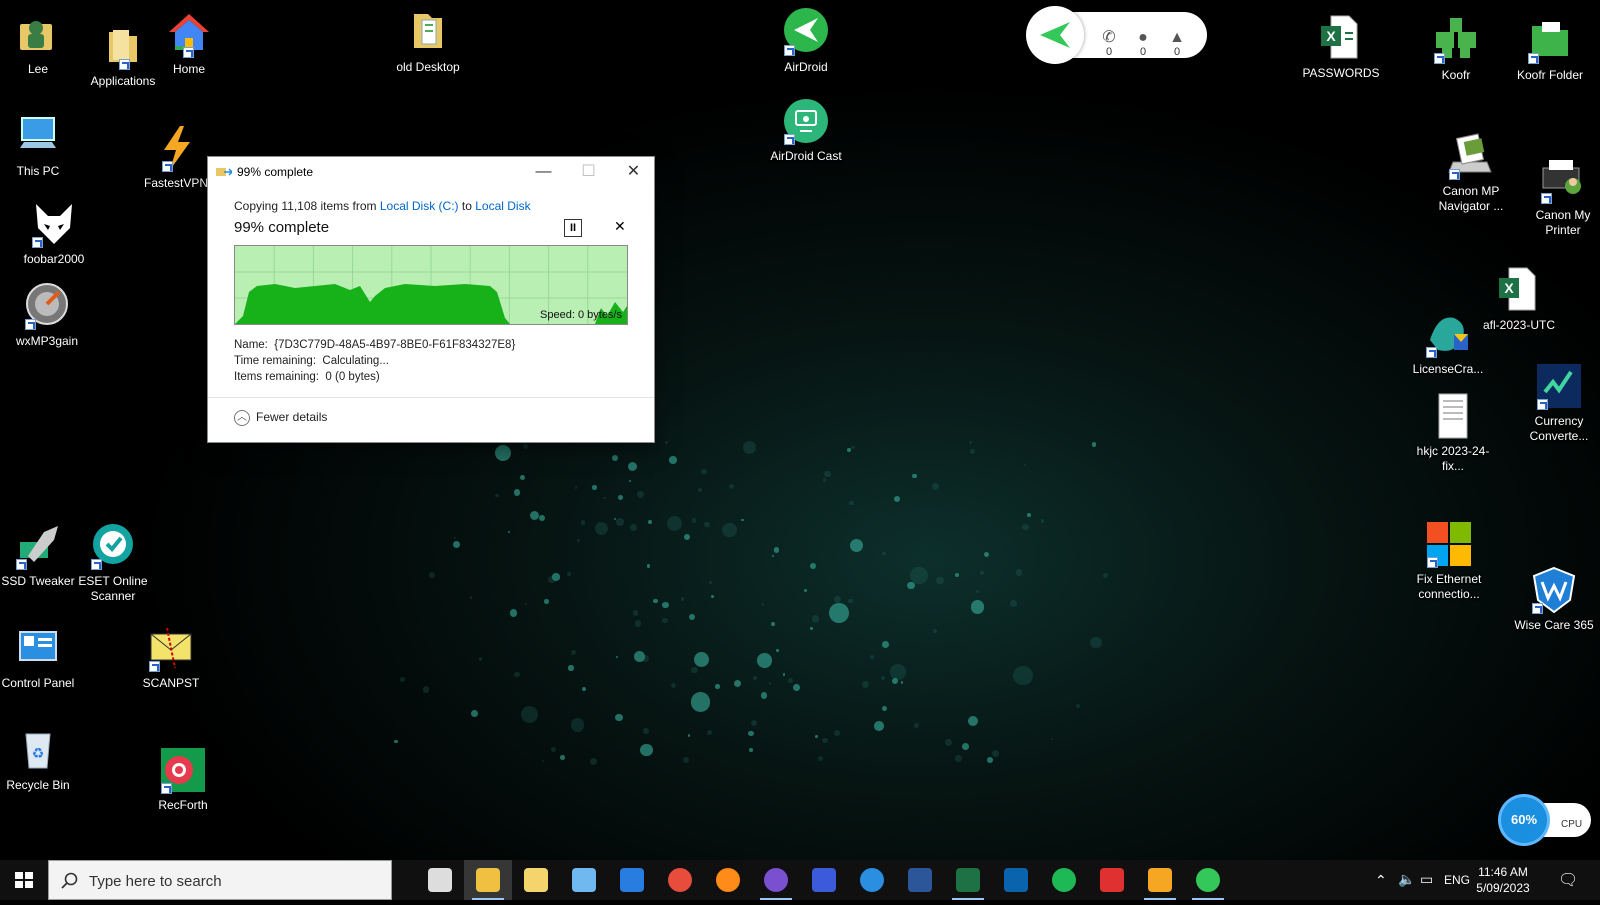 The image size is (1600, 905). What do you see at coordinates (1112, 880) in the screenshot?
I see `taskbar-app-updown` at bounding box center [1112, 880].